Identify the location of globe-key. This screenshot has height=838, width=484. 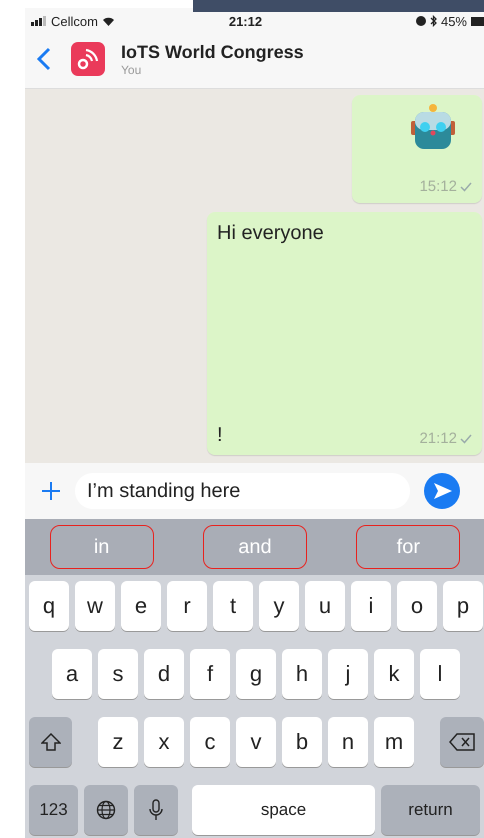
(106, 810).